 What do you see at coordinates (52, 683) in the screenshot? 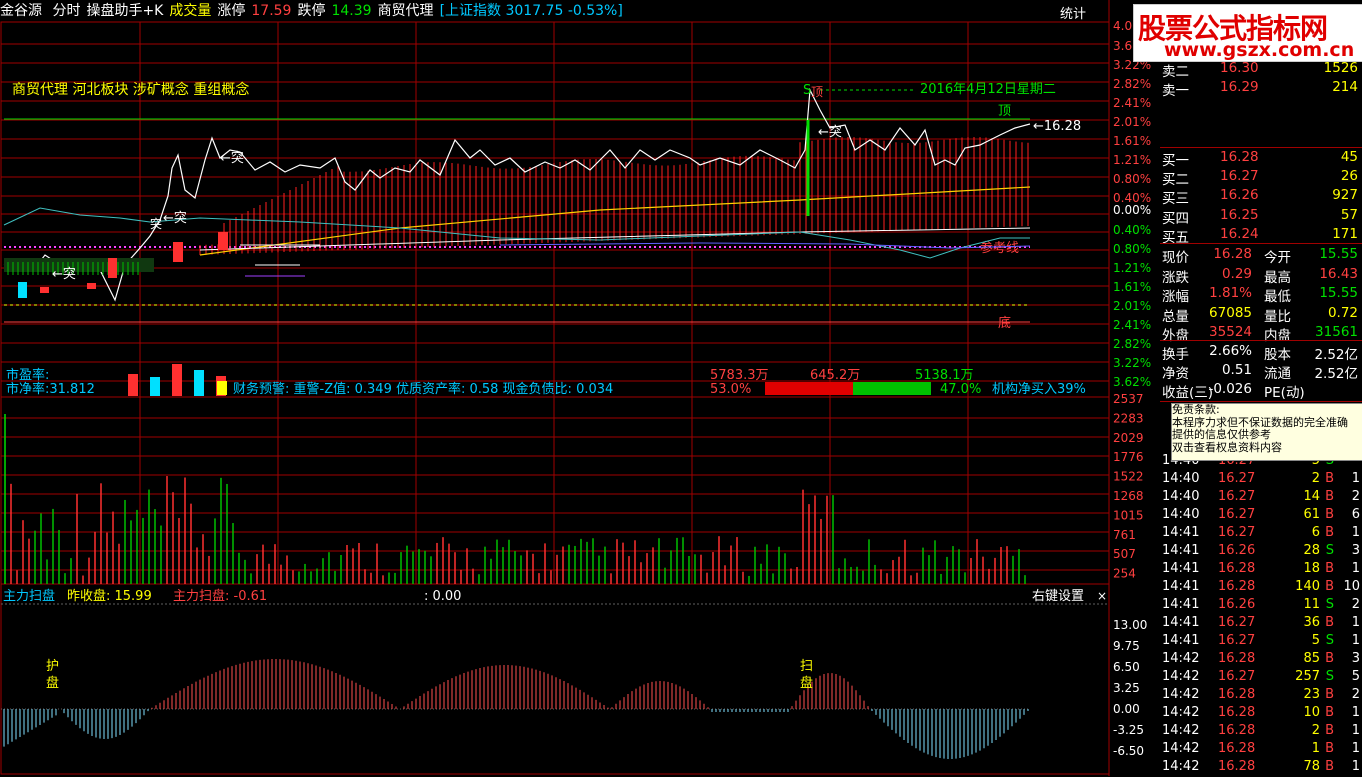
I see `protect-label: 盘` at bounding box center [52, 683].